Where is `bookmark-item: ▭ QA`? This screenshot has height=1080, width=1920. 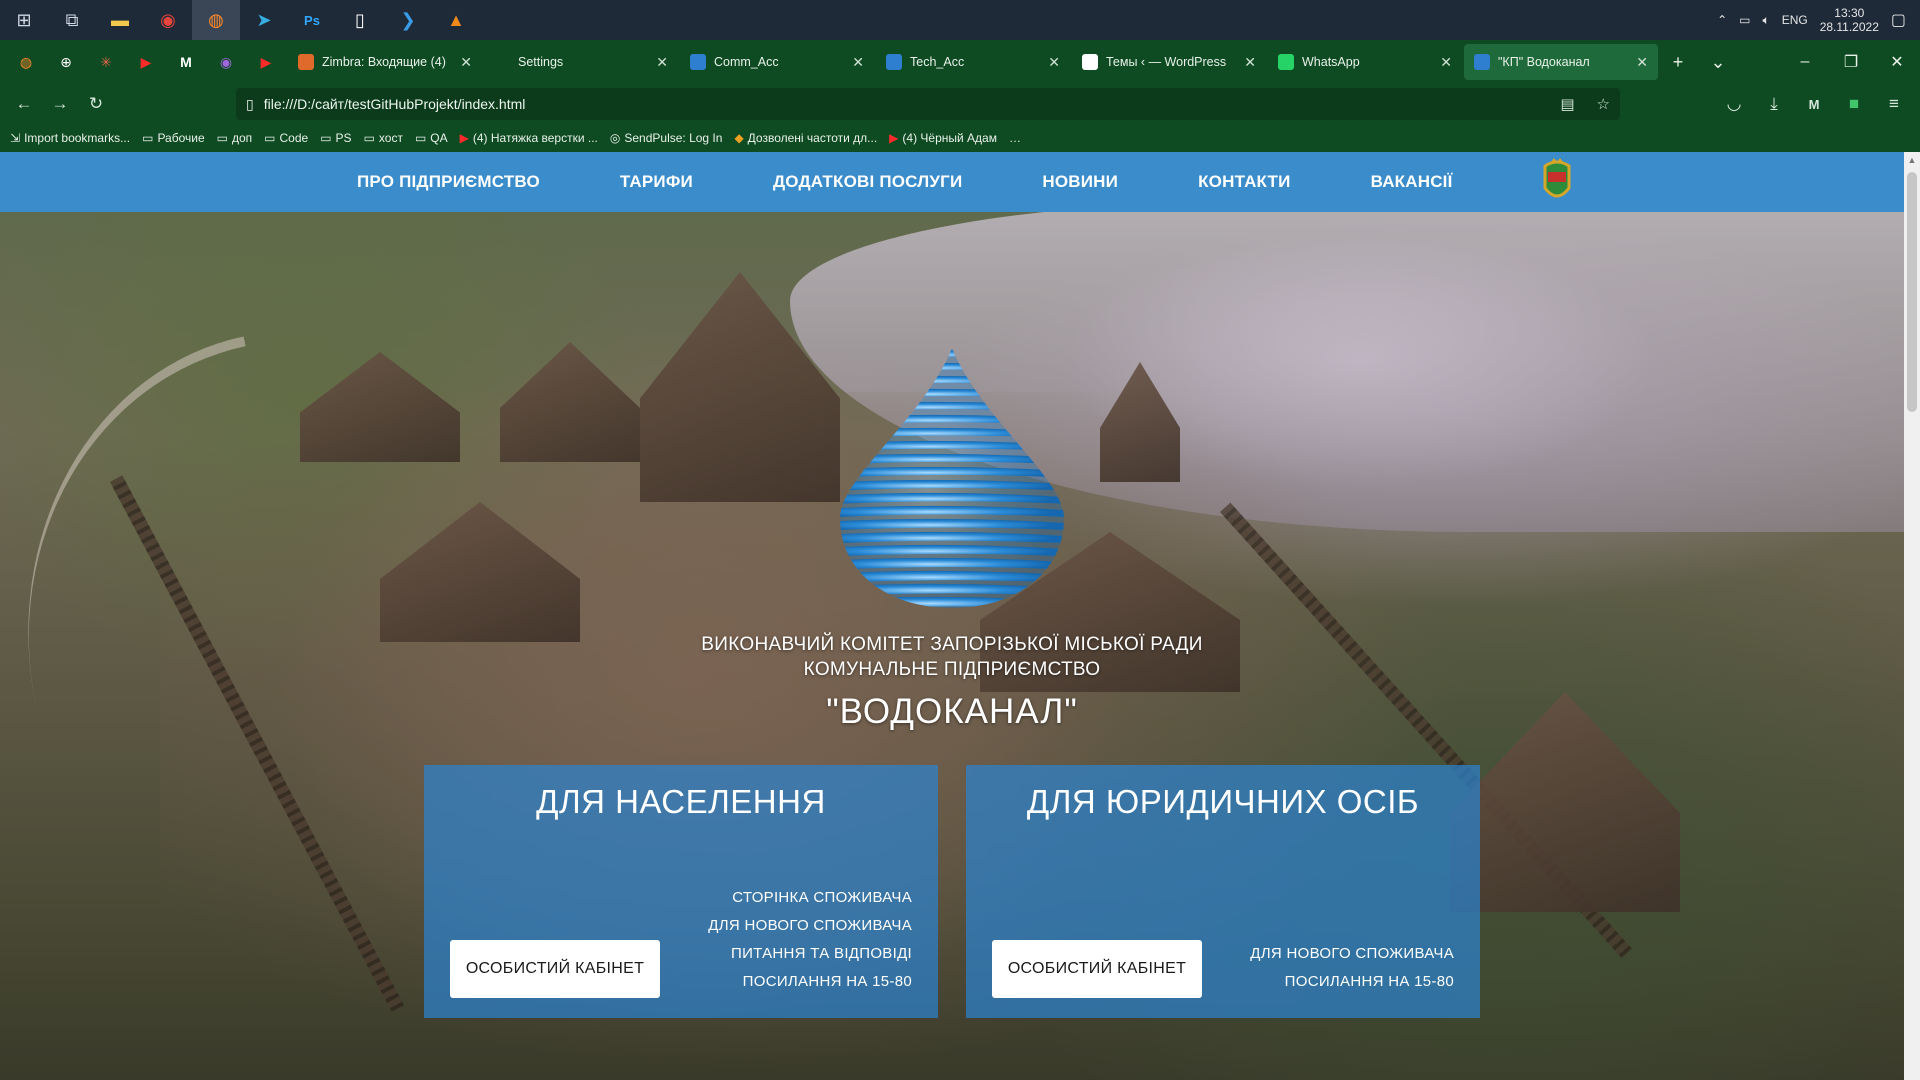
bookmark-item: ▭ QA is located at coordinates (431, 138).